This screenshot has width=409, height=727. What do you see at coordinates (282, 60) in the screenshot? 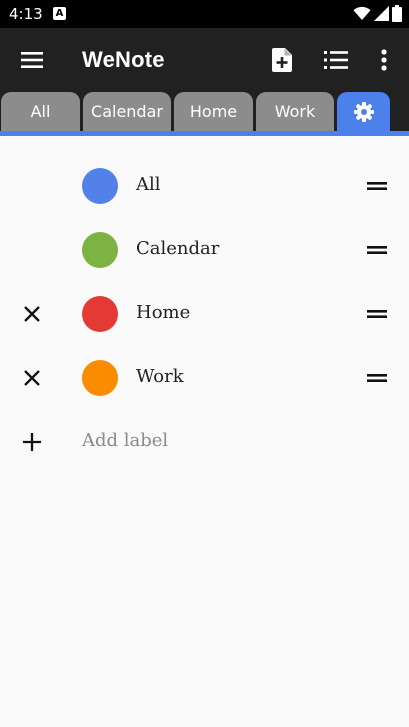
I see `new-note-icon` at bounding box center [282, 60].